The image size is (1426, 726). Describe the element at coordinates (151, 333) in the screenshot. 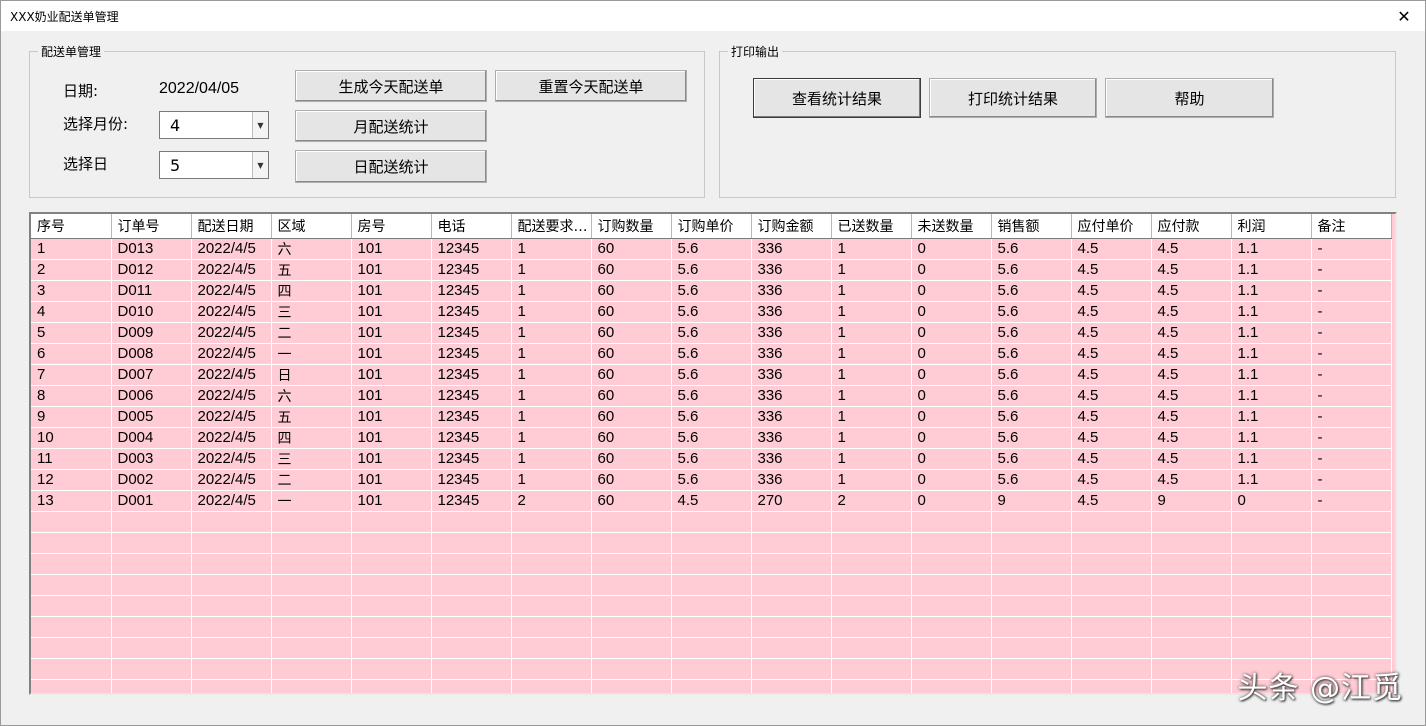

I see `table-cell: D009` at that location.